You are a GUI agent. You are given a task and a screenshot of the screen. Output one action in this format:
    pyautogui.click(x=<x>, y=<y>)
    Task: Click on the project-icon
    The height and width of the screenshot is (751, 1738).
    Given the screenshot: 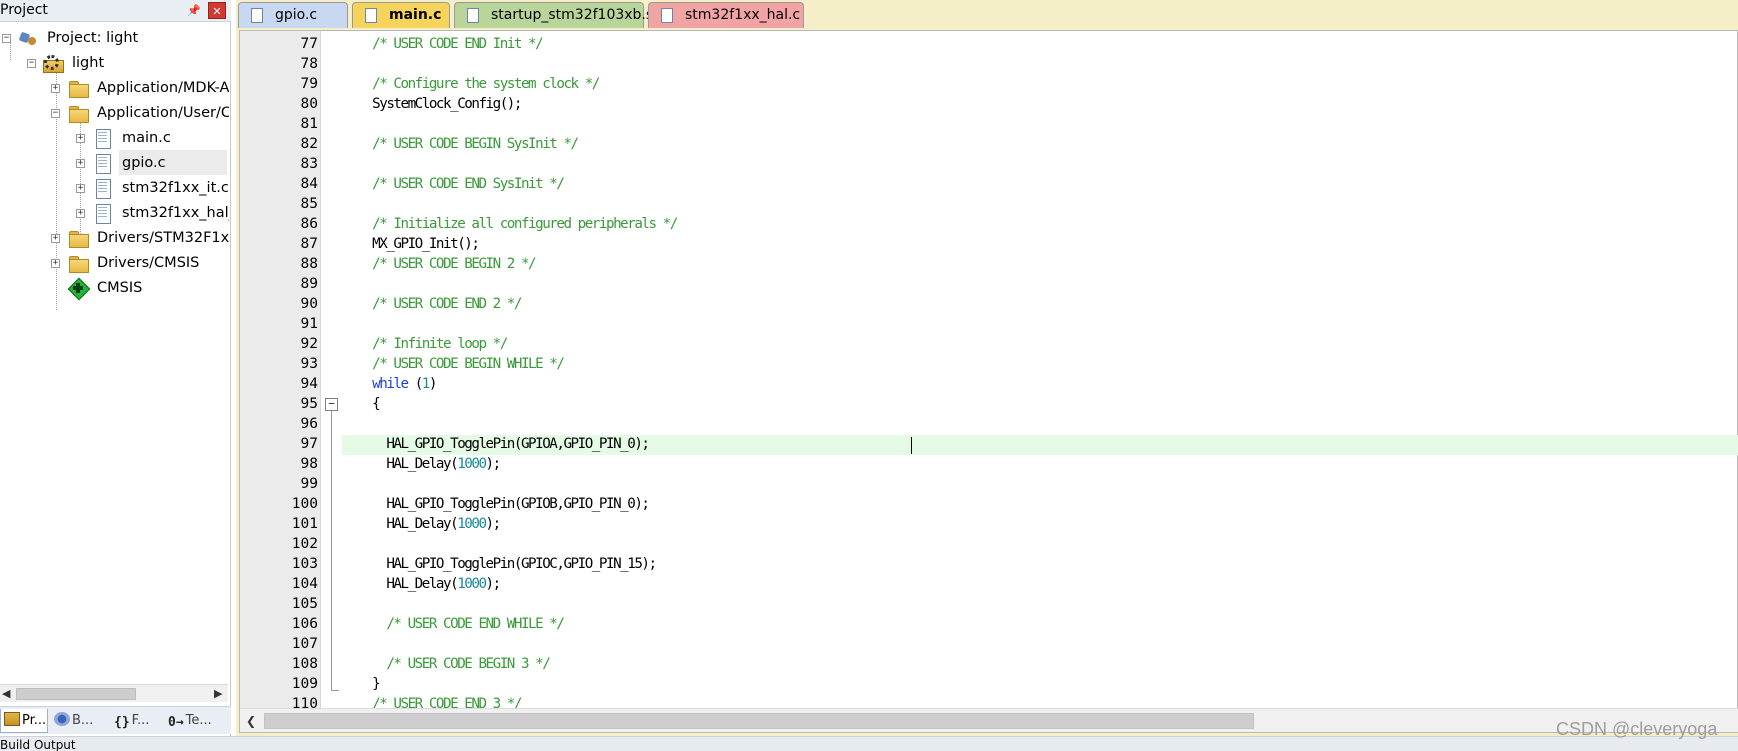 What is the action you would take?
    pyautogui.click(x=28, y=38)
    